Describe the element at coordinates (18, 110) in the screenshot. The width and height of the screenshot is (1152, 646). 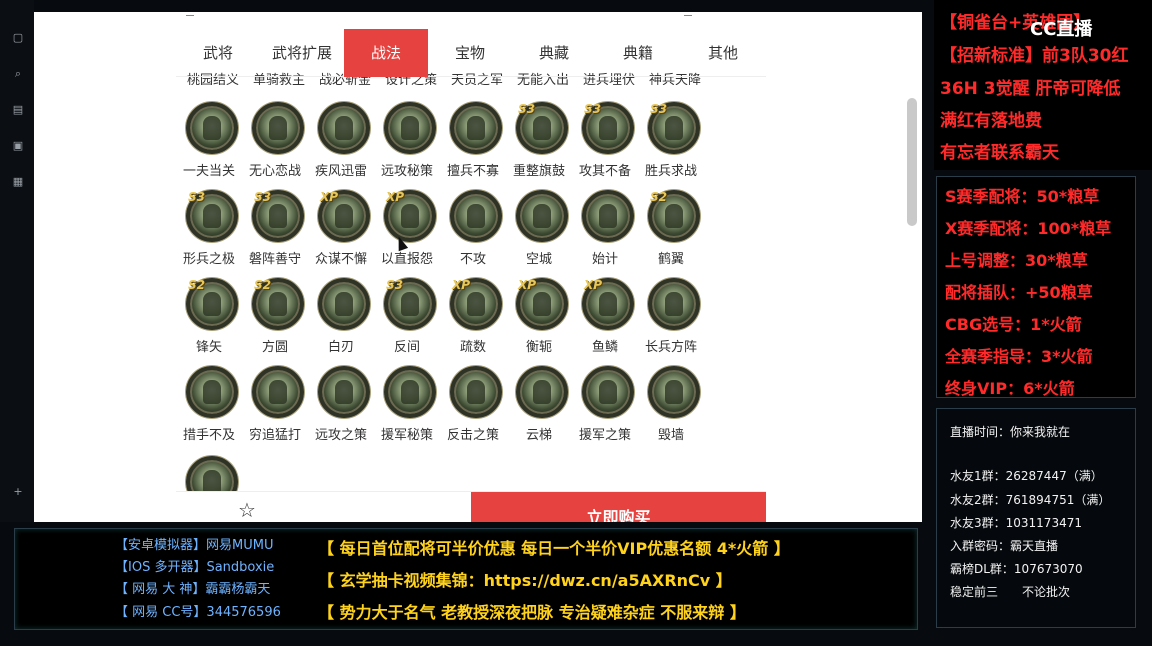
I see `page-icon: ▤` at that location.